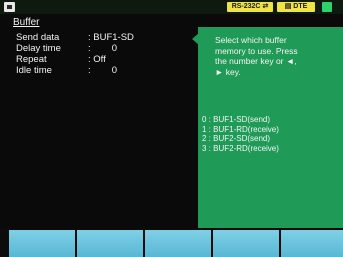 This screenshot has height=257, width=343. I want to click on dte-badge: ▤ DTE, so click(296, 7).